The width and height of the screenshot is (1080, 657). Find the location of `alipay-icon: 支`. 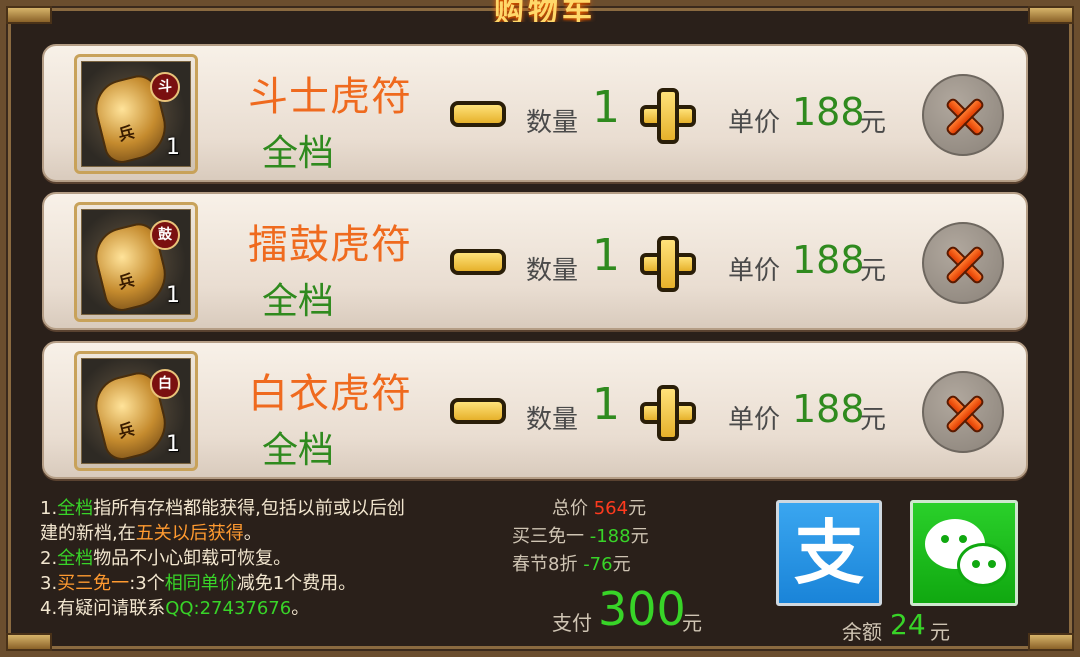

alipay-icon: 支 is located at coordinates (829, 553).